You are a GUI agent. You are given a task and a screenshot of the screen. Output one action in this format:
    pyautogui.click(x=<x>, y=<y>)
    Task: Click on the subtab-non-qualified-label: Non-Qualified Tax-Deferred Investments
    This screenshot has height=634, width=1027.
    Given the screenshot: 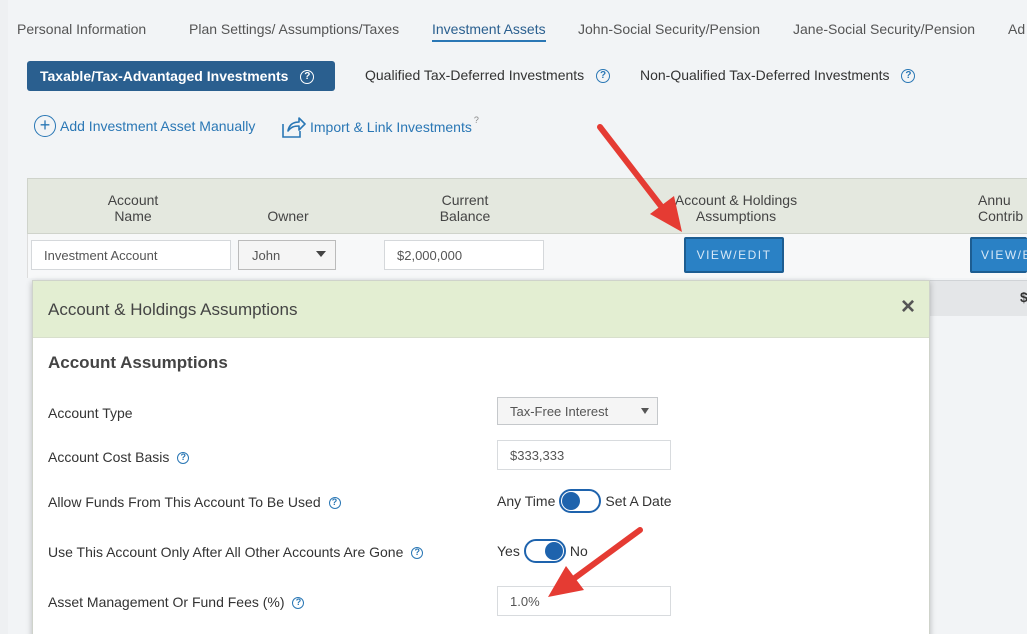 What is the action you would take?
    pyautogui.click(x=765, y=75)
    